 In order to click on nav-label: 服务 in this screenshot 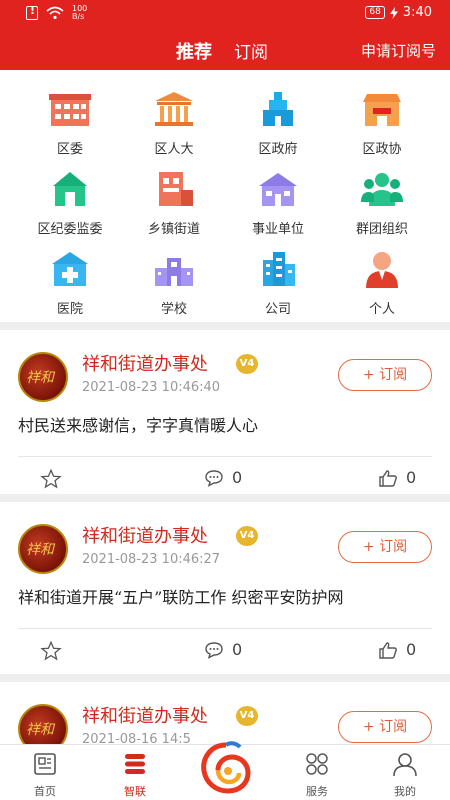, I will do `click(317, 791)`.